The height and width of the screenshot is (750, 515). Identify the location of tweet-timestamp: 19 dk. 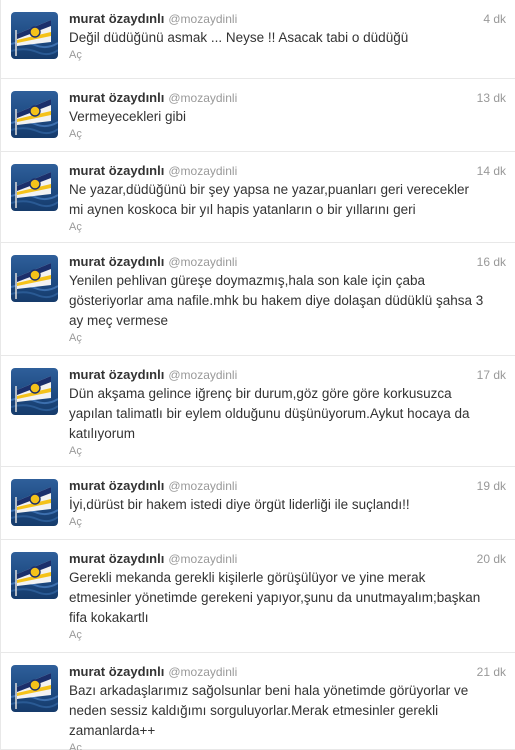
(491, 486).